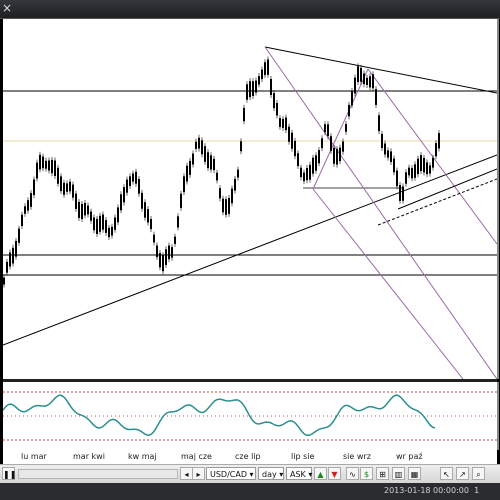  Describe the element at coordinates (366, 473) in the screenshot. I see `dollar-icon: $` at that location.